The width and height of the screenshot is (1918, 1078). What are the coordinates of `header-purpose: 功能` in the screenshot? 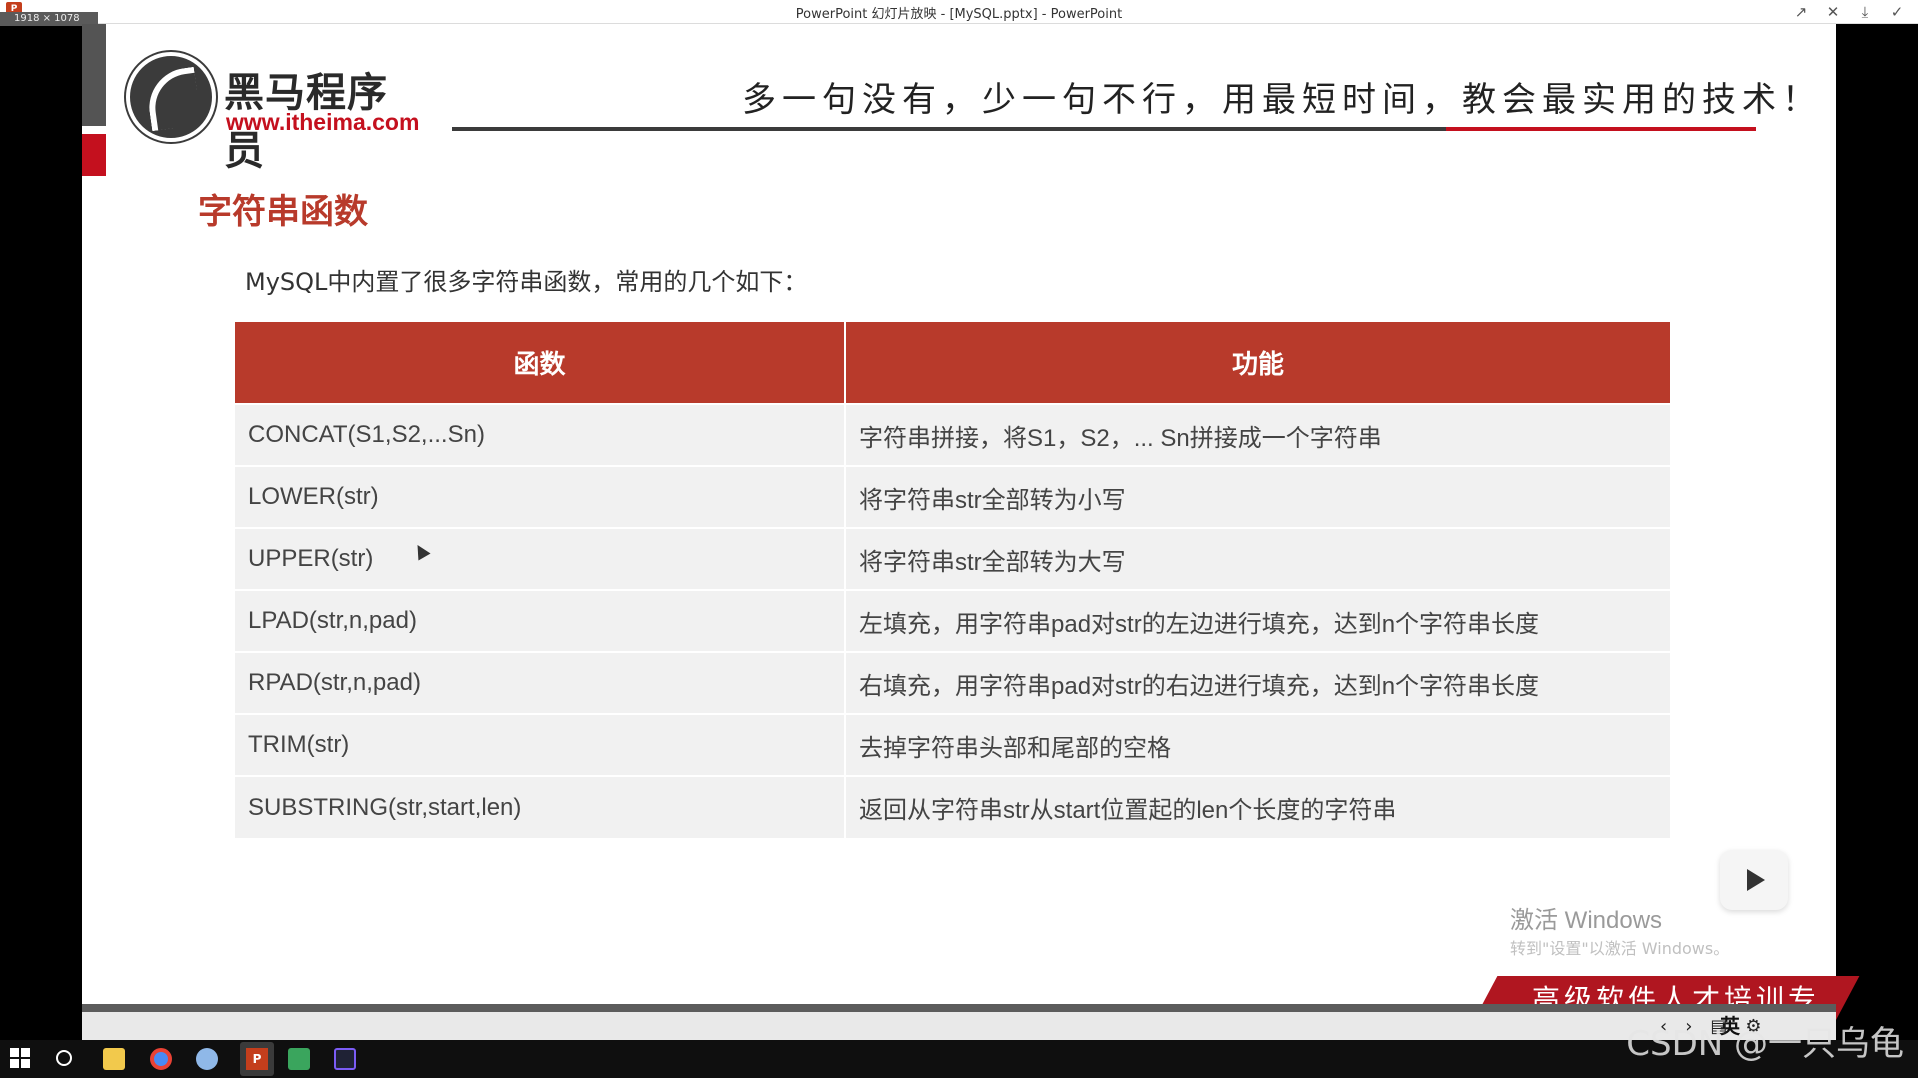 It's located at (1257, 363).